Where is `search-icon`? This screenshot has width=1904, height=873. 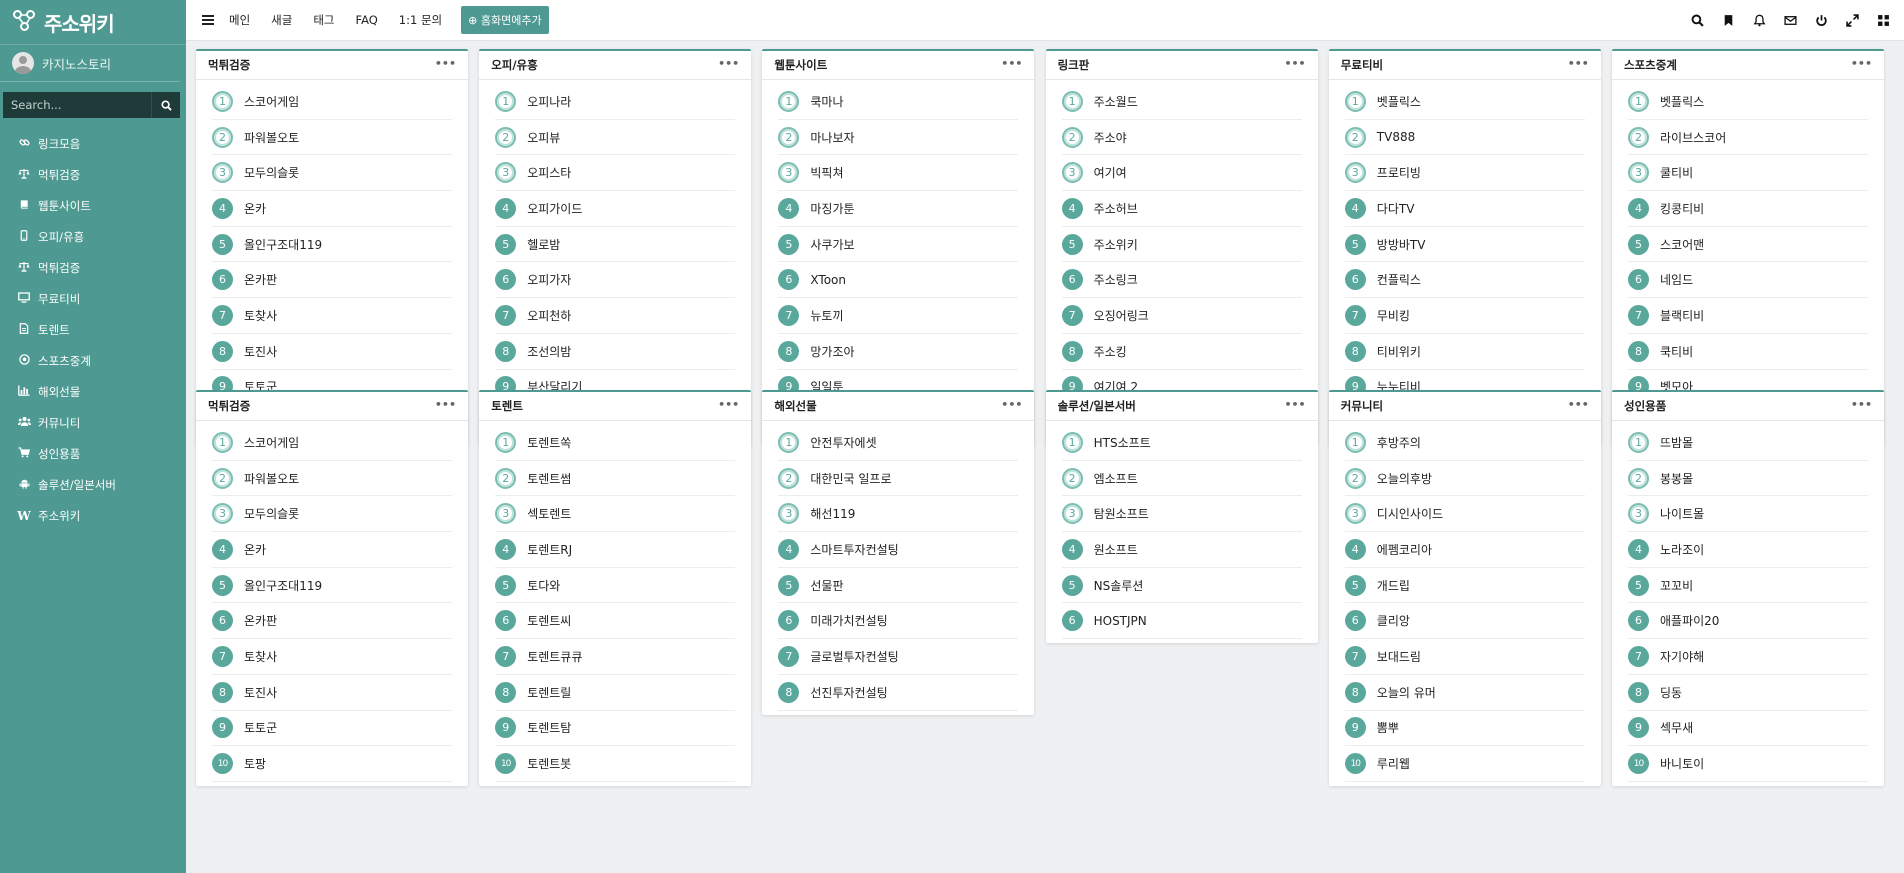 search-icon is located at coordinates (1697, 20).